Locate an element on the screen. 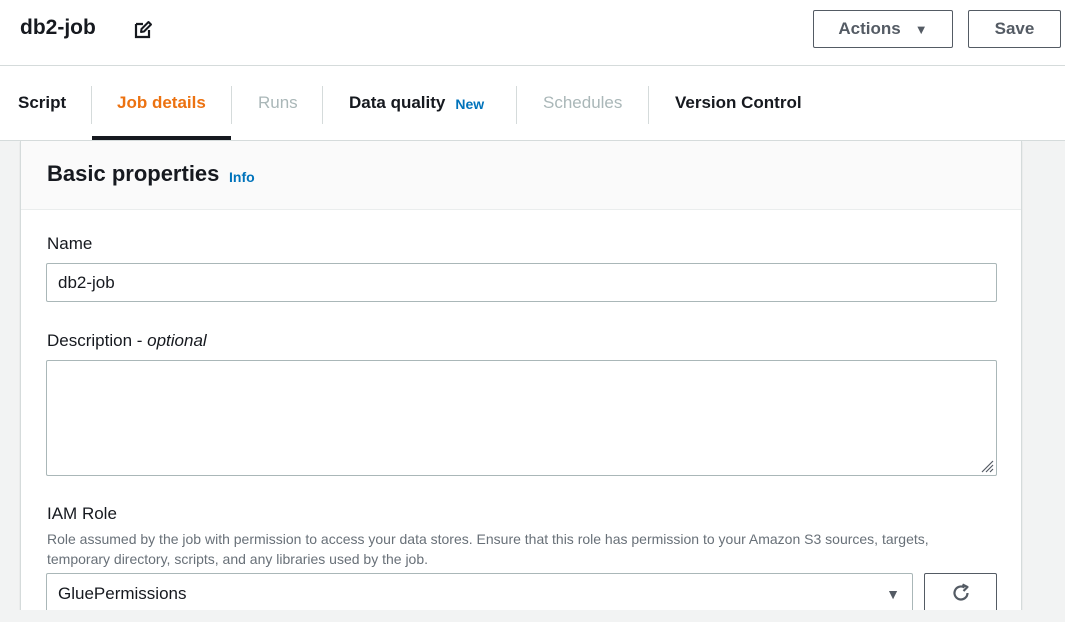  refresh-icon is located at coordinates (960, 592).